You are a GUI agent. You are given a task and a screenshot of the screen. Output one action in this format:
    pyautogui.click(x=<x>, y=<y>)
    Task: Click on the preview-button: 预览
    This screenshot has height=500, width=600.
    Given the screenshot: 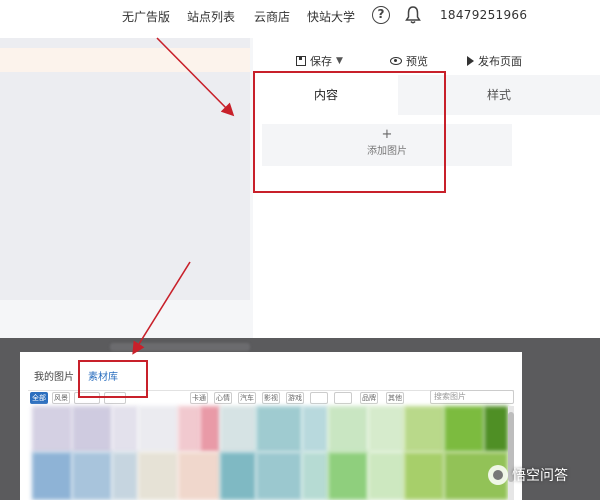 What is the action you would take?
    pyautogui.click(x=409, y=61)
    